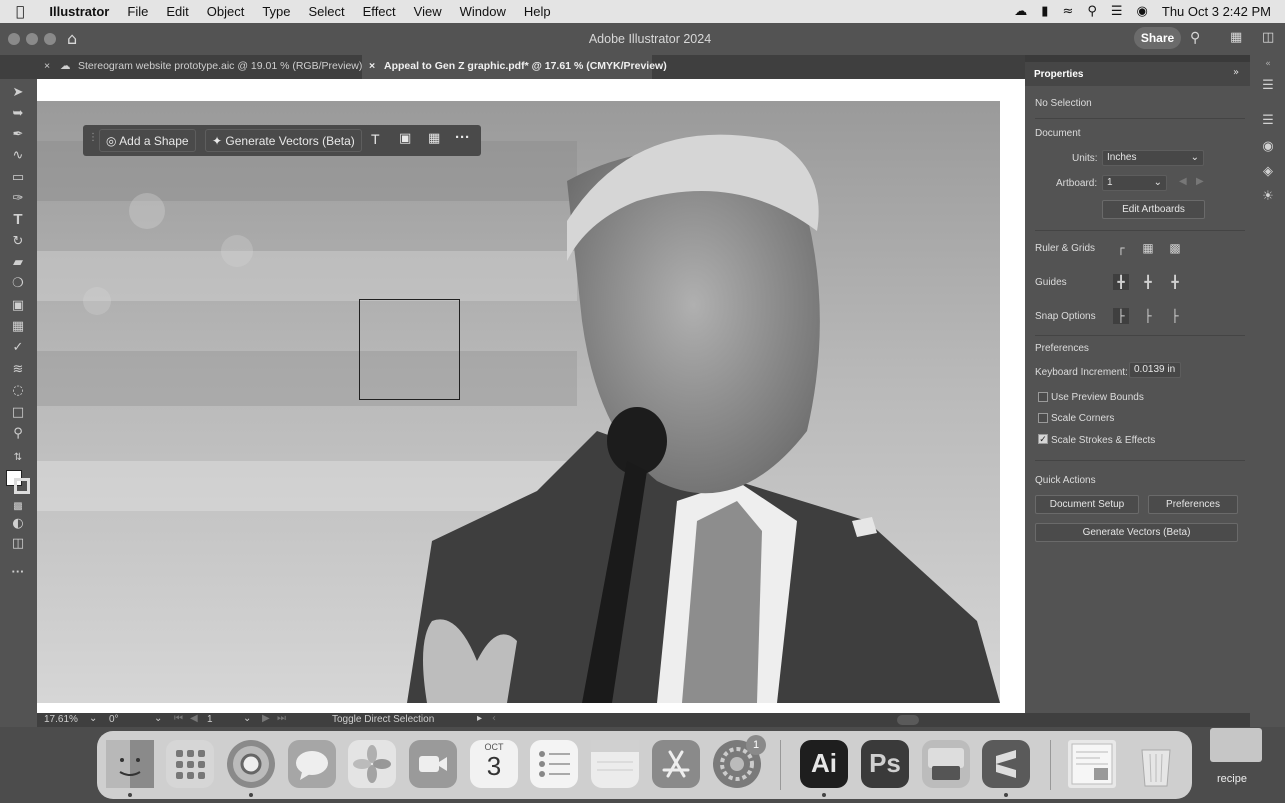  I want to click on search-icon: ⚲, so click(1195, 38).